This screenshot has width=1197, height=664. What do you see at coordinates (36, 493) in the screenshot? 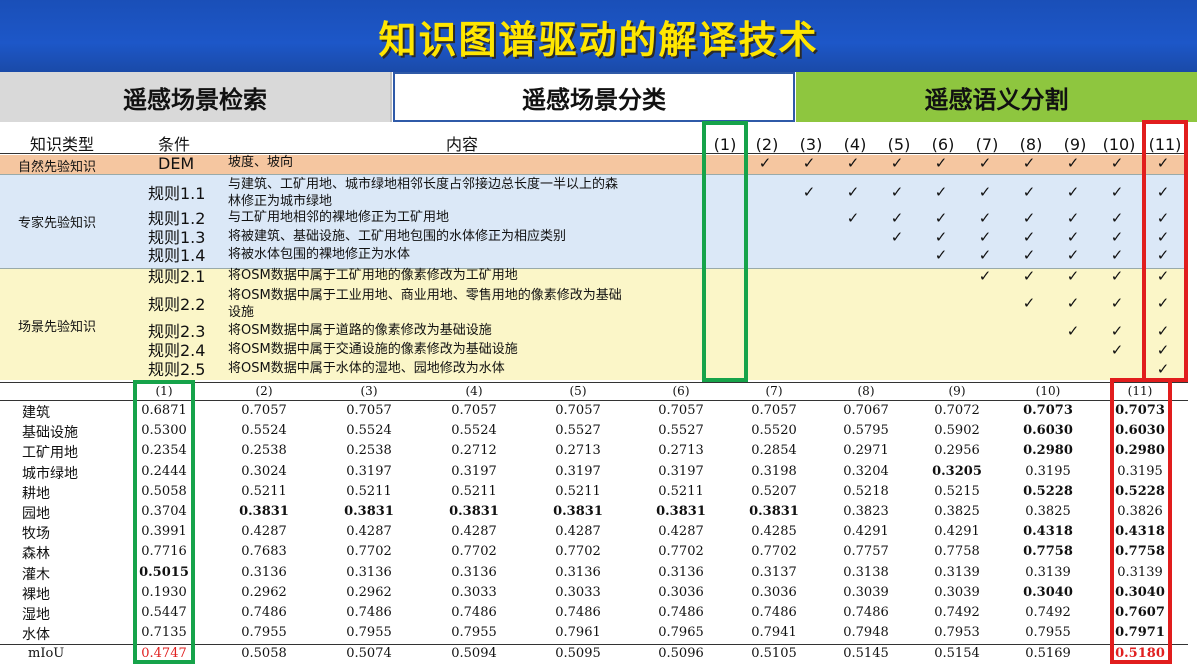
I see `results-row-label: 耕地` at bounding box center [36, 493].